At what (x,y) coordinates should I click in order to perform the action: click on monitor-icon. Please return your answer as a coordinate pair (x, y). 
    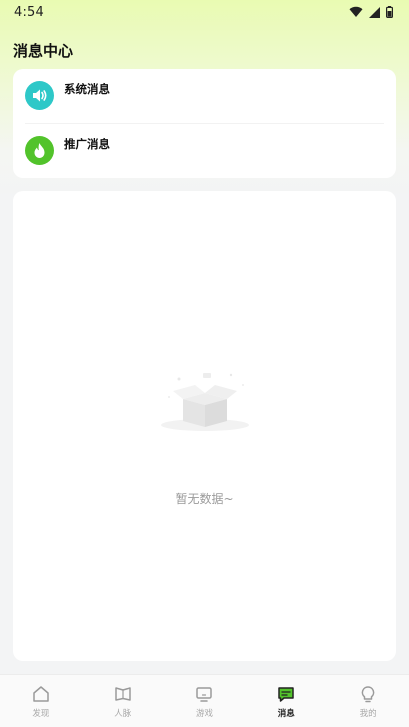
    Looking at the image, I should click on (204, 694).